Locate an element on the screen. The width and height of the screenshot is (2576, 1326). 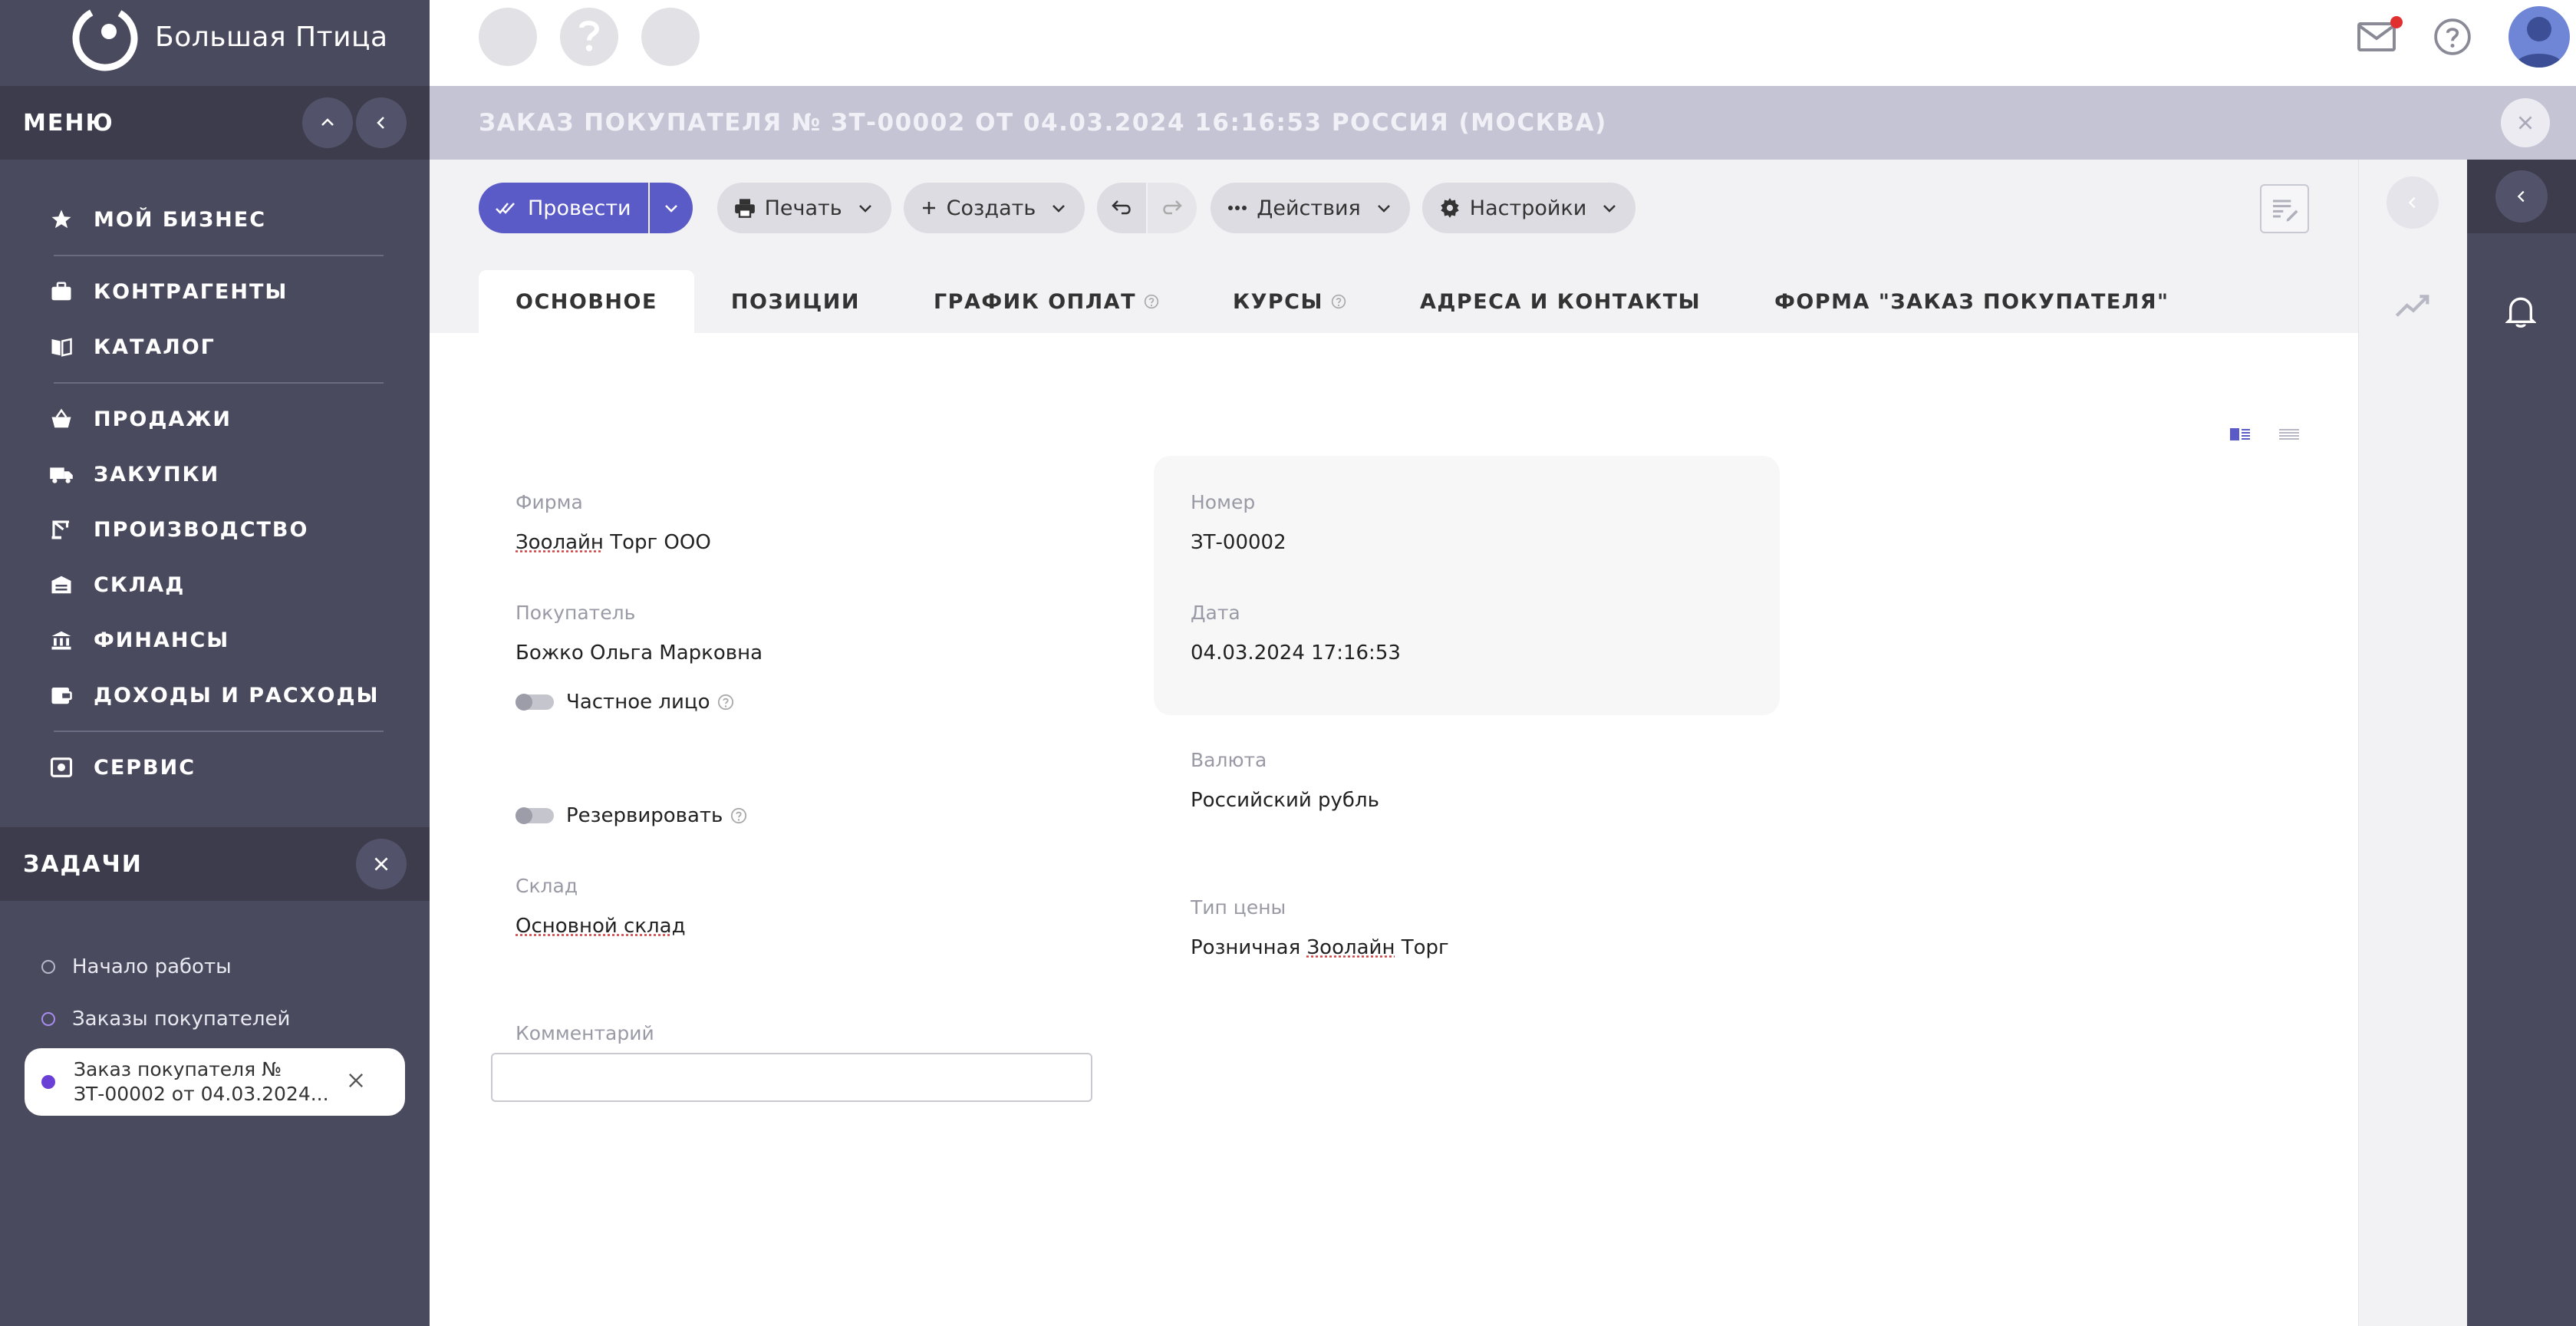
help-button is located at coordinates (2452, 37).